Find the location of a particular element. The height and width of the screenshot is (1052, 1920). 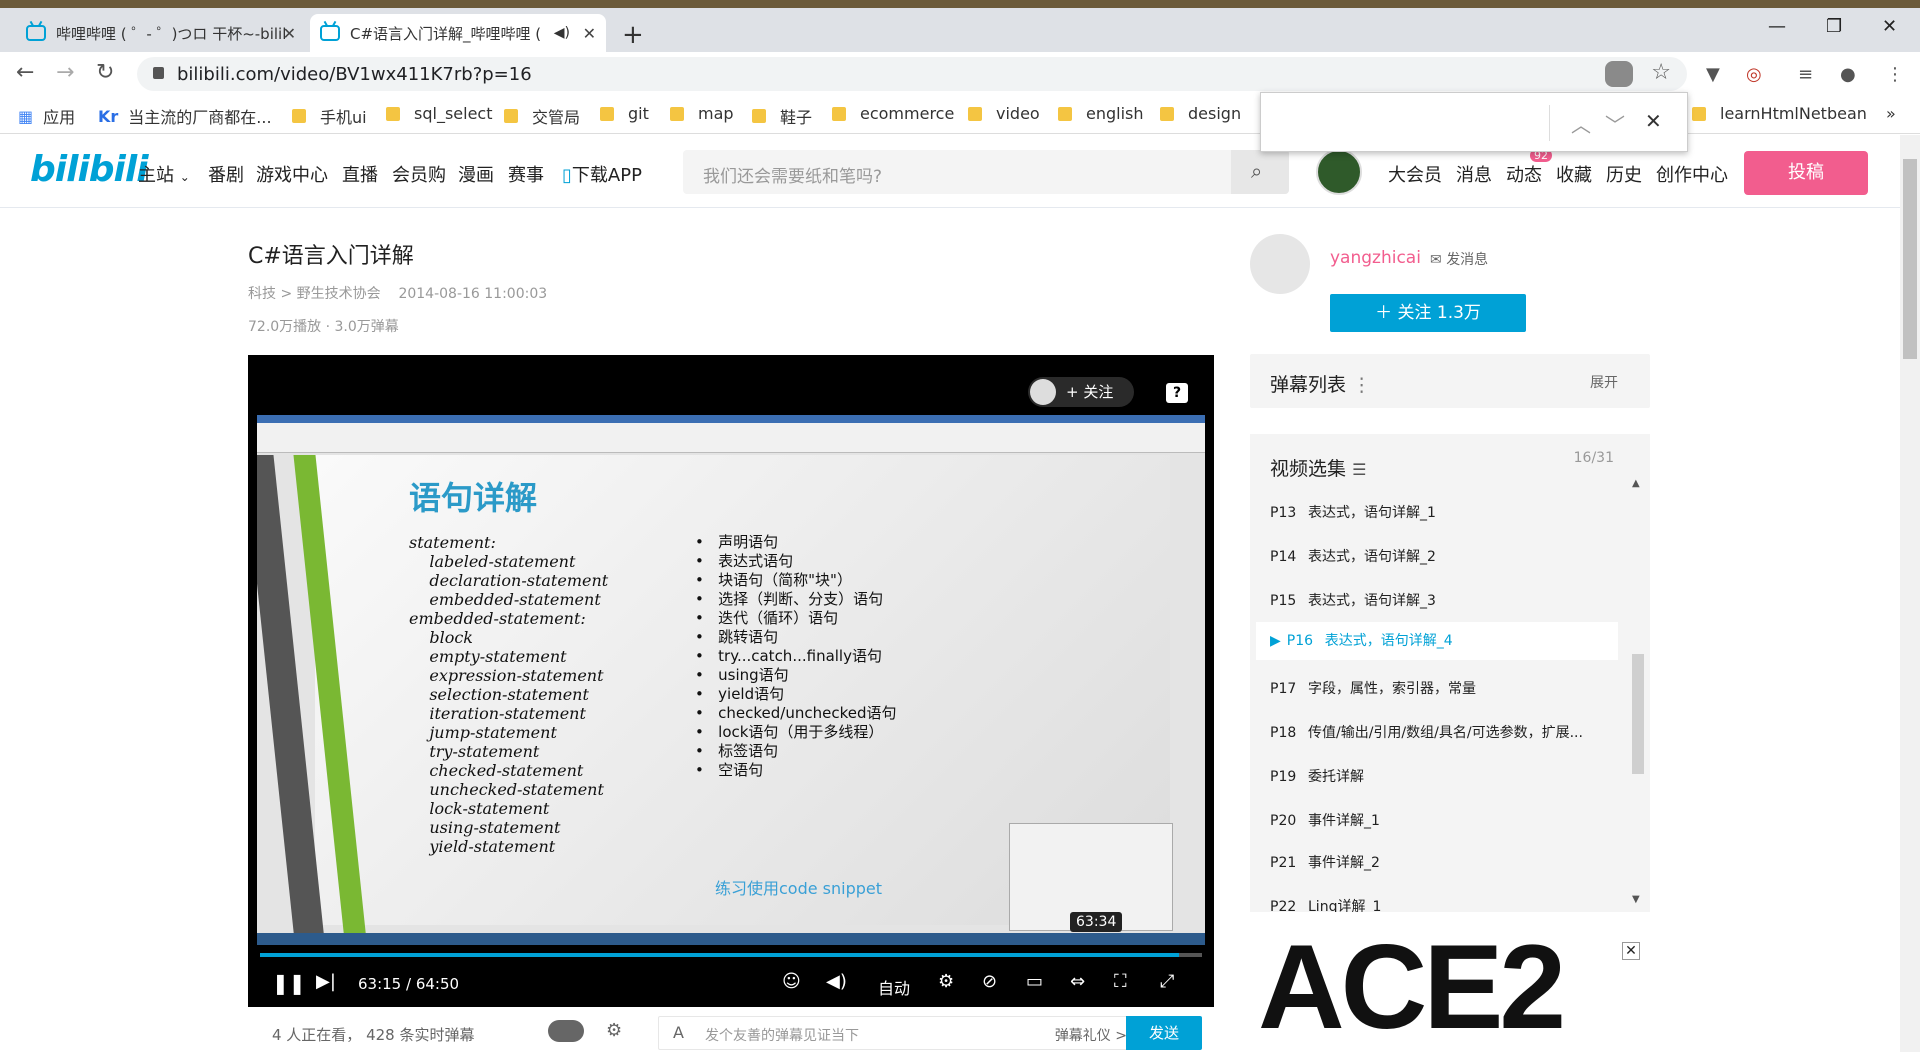

extension-vue-icon: ▼ is located at coordinates (1713, 74).